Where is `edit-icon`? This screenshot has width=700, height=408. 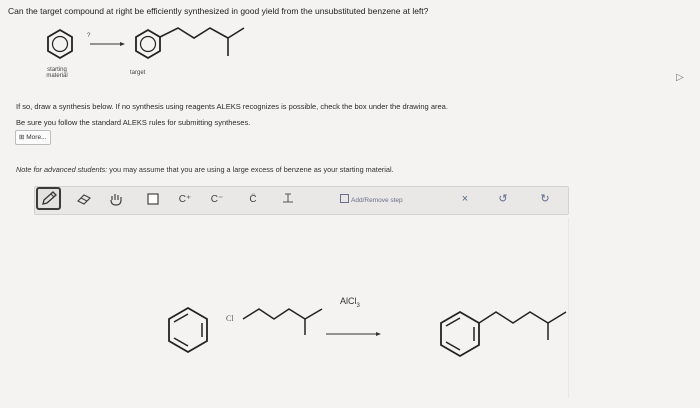 edit-icon is located at coordinates (344, 198).